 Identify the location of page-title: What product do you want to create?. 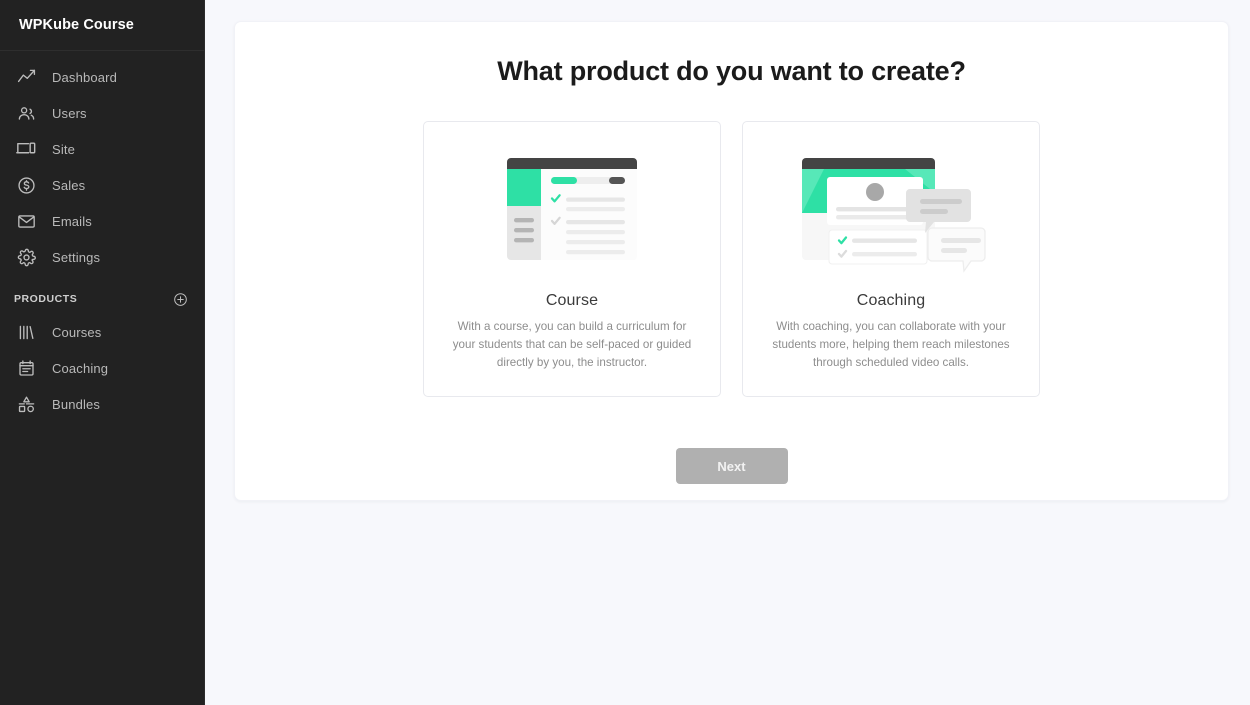
(731, 71).